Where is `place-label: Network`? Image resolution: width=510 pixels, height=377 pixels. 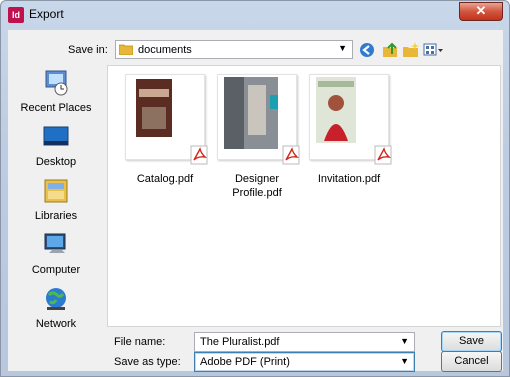
place-label: Network is located at coordinates (56, 324).